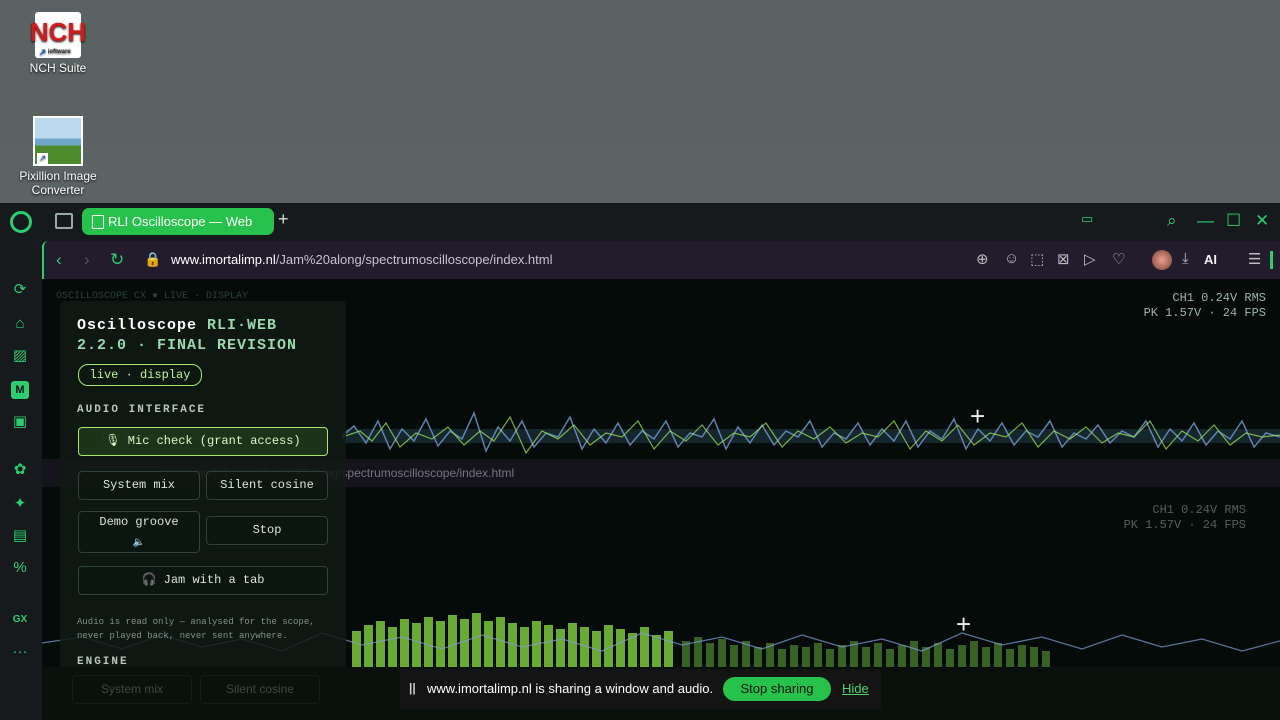 This screenshot has height=720, width=1280. What do you see at coordinates (139, 532) in the screenshot?
I see `demo-groove-button: Demo groove 🔈` at bounding box center [139, 532].